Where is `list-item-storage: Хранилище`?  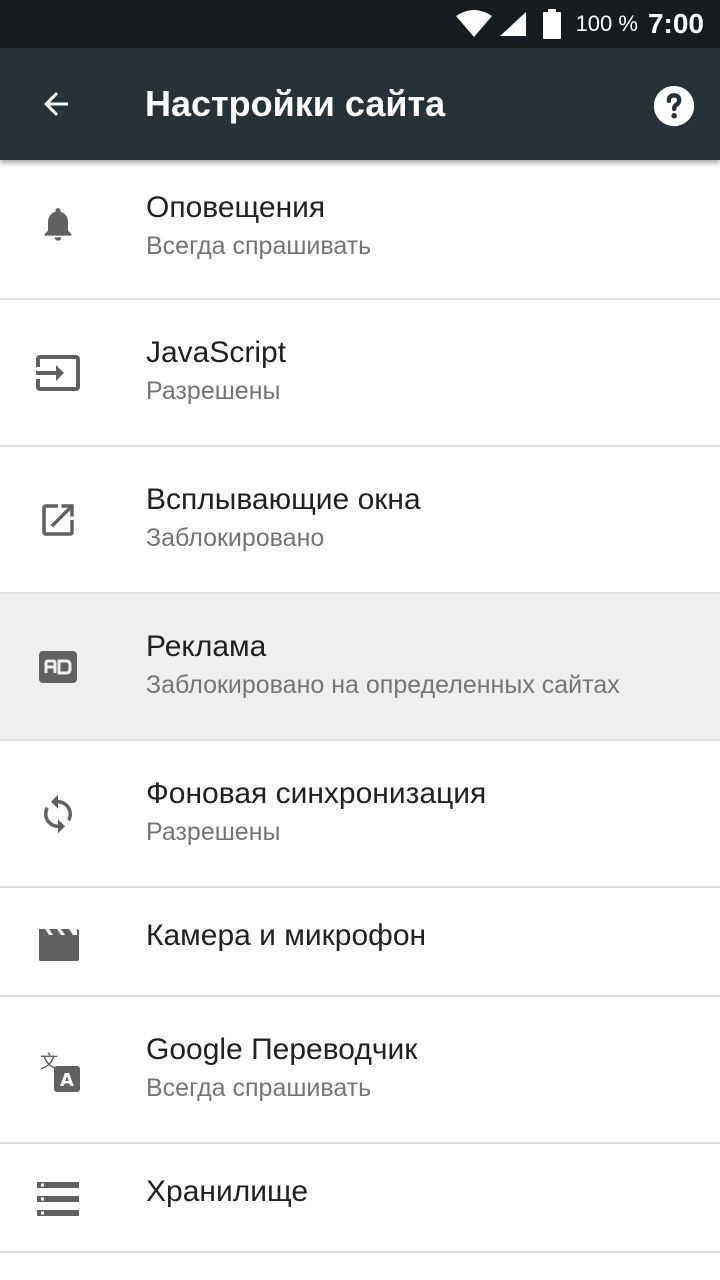 list-item-storage: Хранилище is located at coordinates (360, 1198).